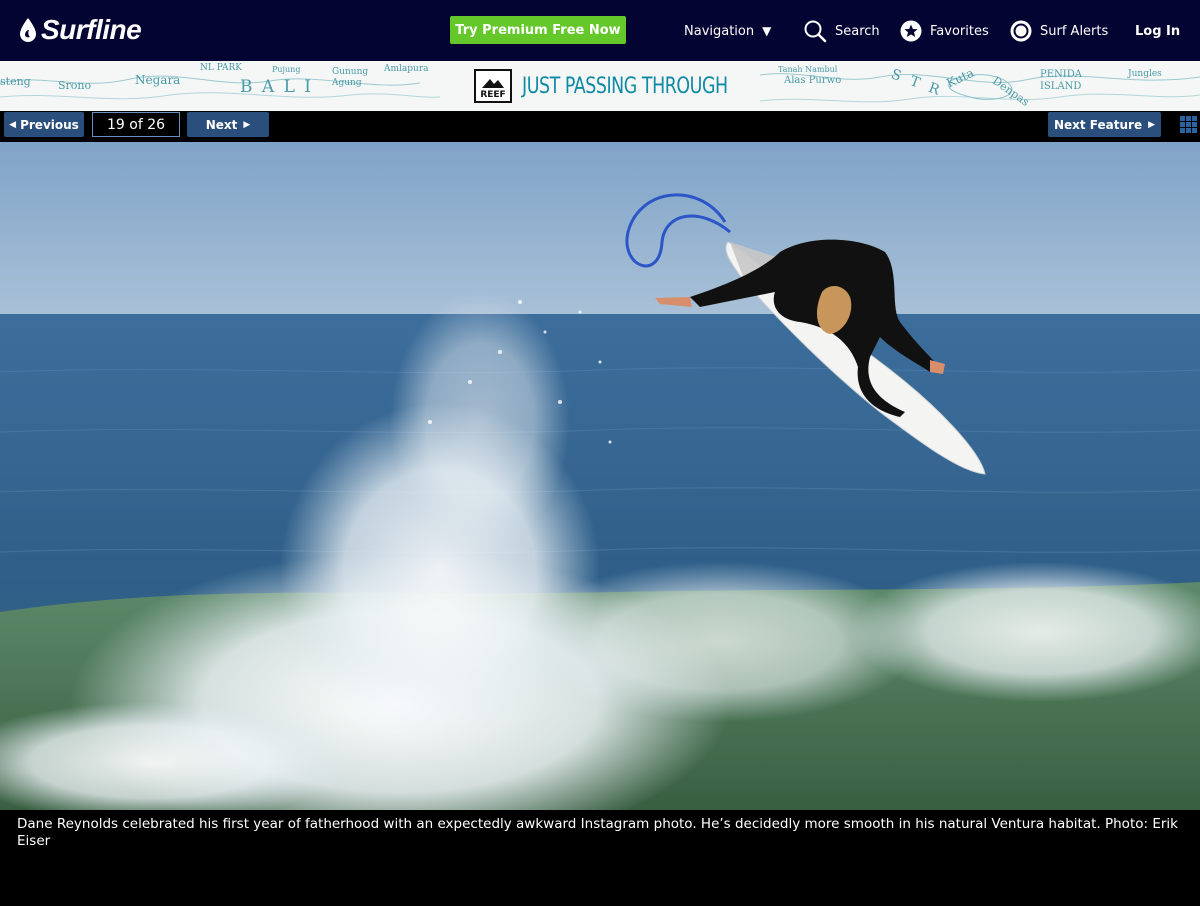  What do you see at coordinates (221, 124) in the screenshot?
I see `next-label: Next` at bounding box center [221, 124].